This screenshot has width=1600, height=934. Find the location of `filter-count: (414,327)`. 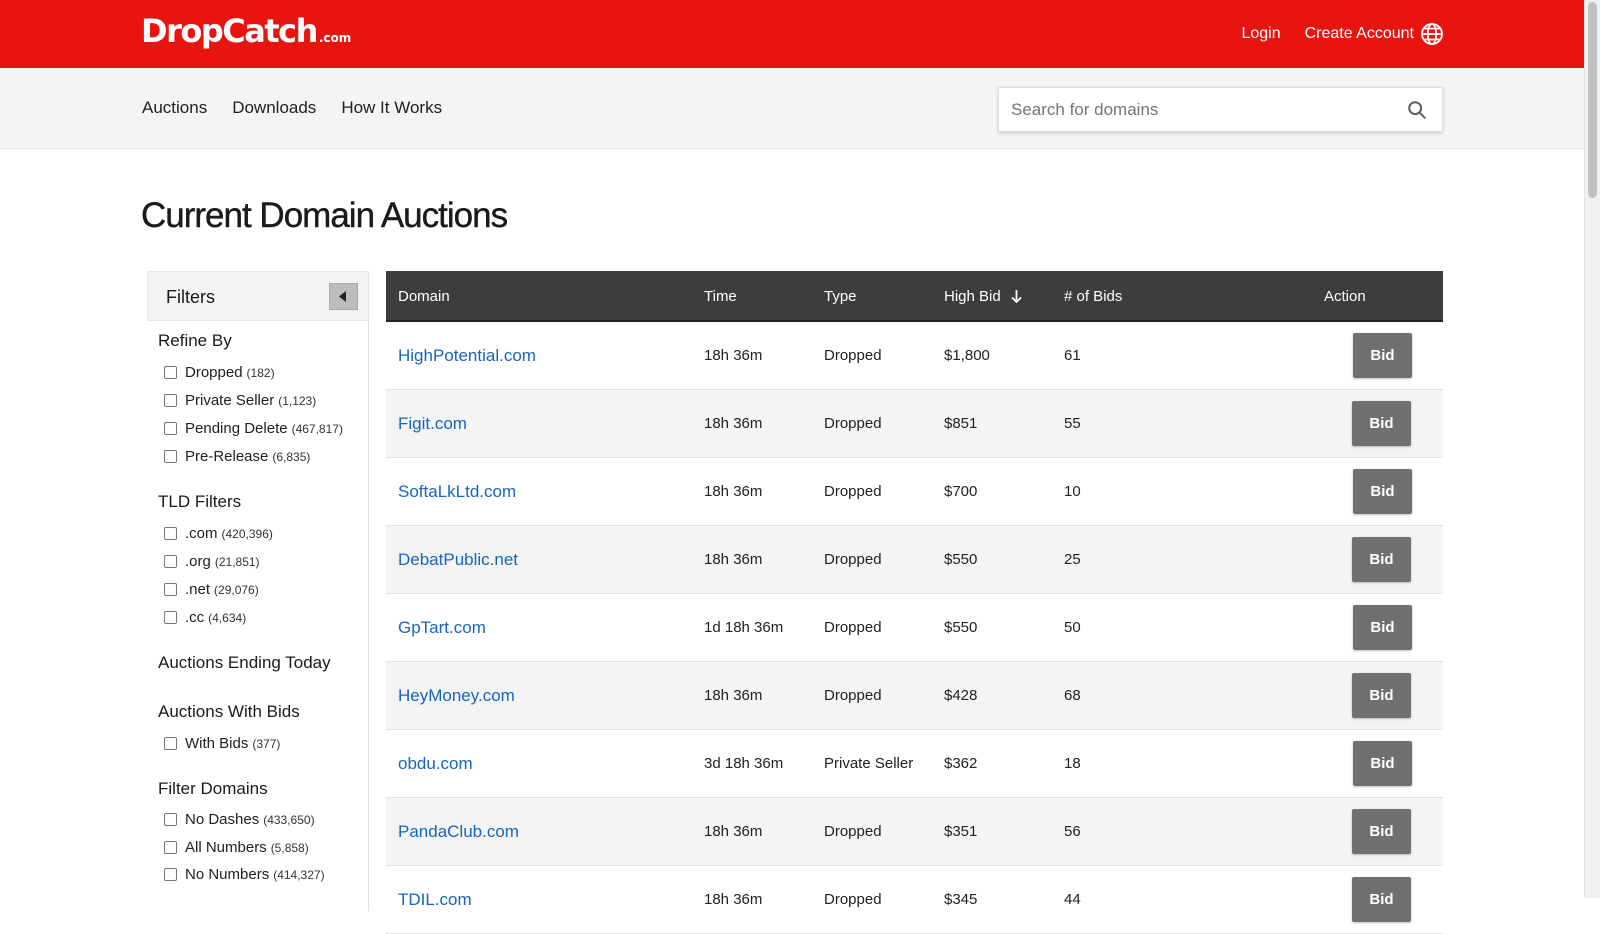

filter-count: (414,327) is located at coordinates (299, 874).